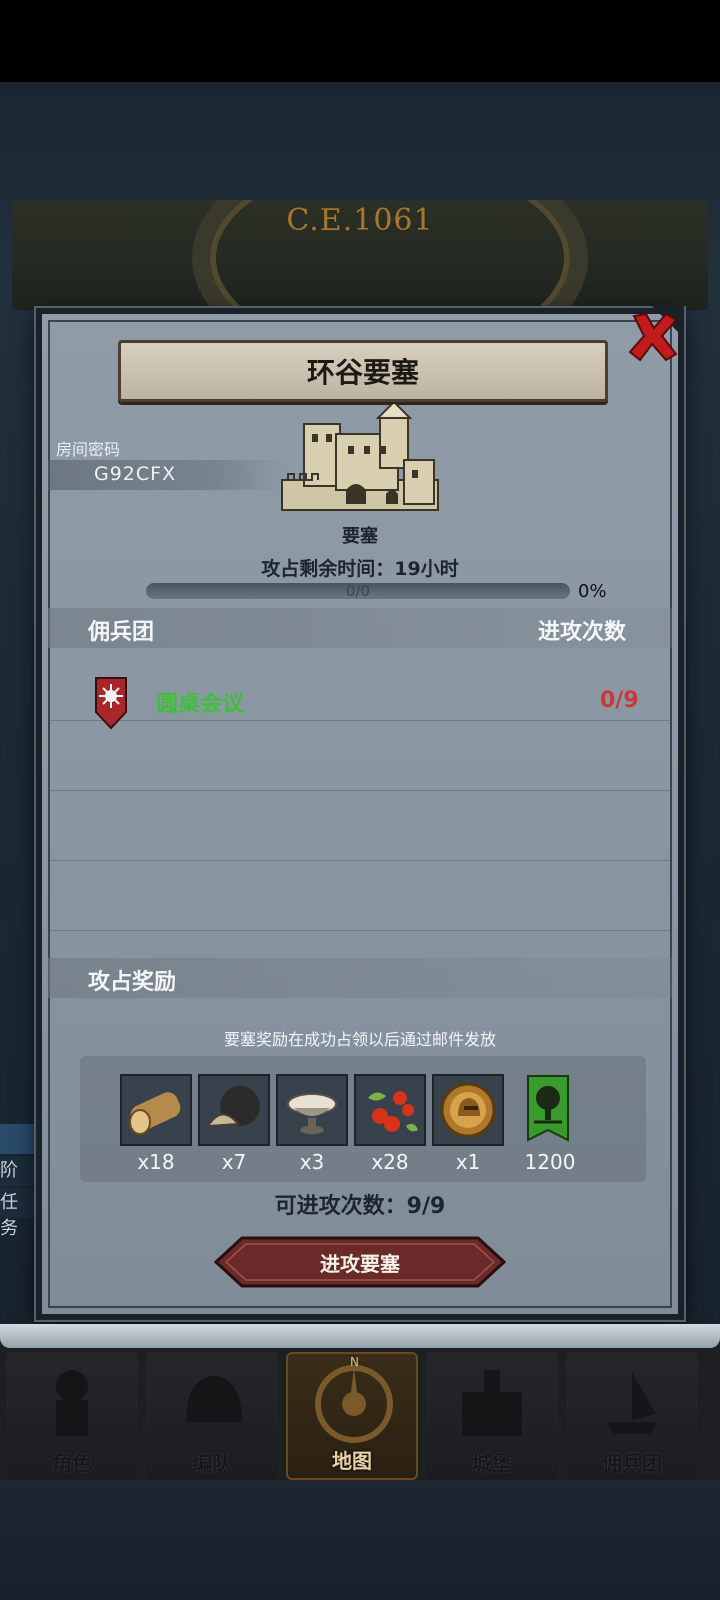  I want to click on nav-tab-team: 编队, so click(212, 1416).